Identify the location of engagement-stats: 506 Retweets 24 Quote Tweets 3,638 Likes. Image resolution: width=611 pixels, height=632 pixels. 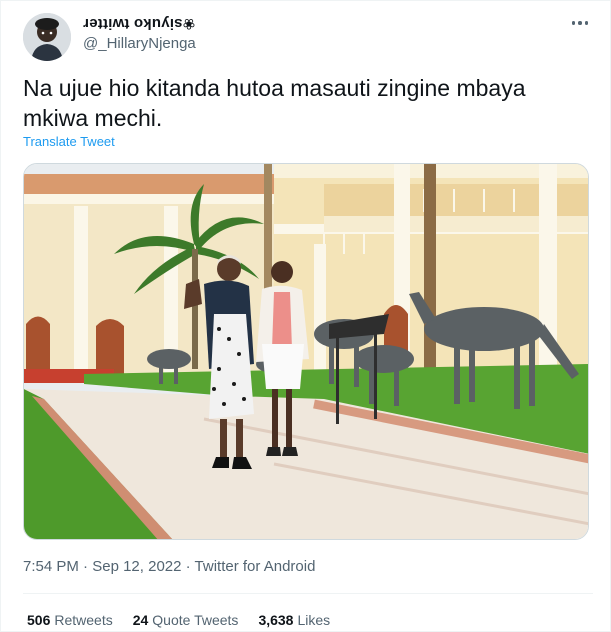
(178, 620).